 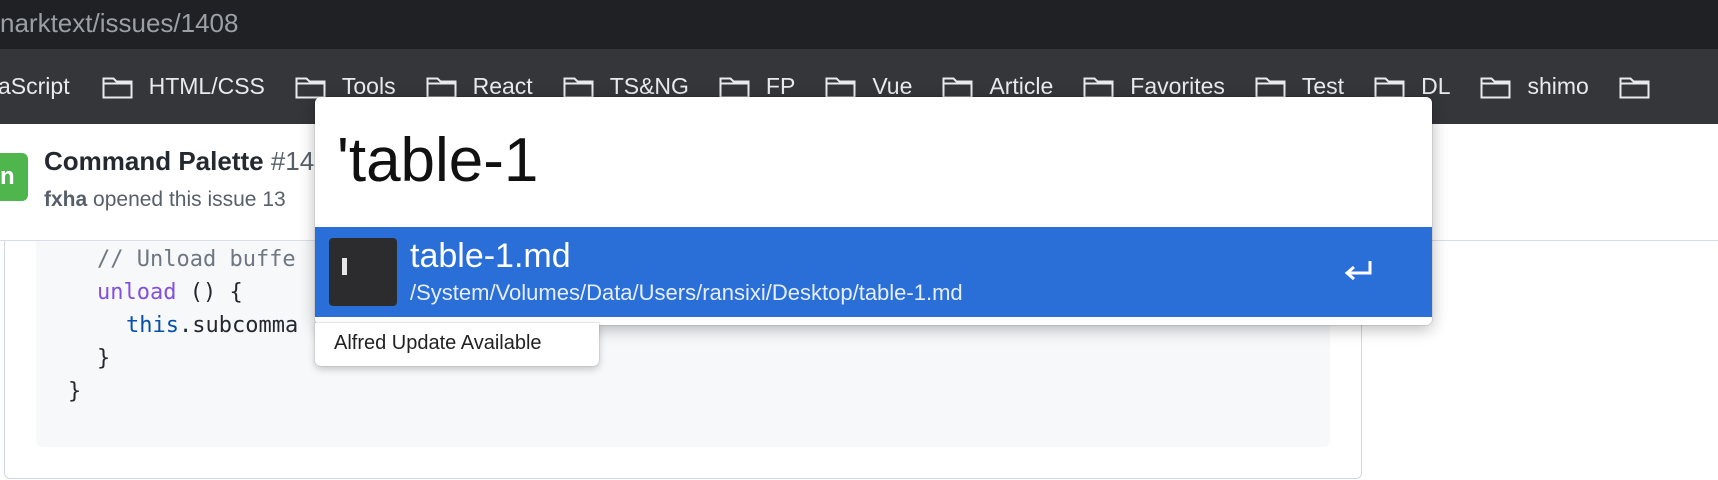 I want to click on code-text: () {, so click(x=209, y=292).